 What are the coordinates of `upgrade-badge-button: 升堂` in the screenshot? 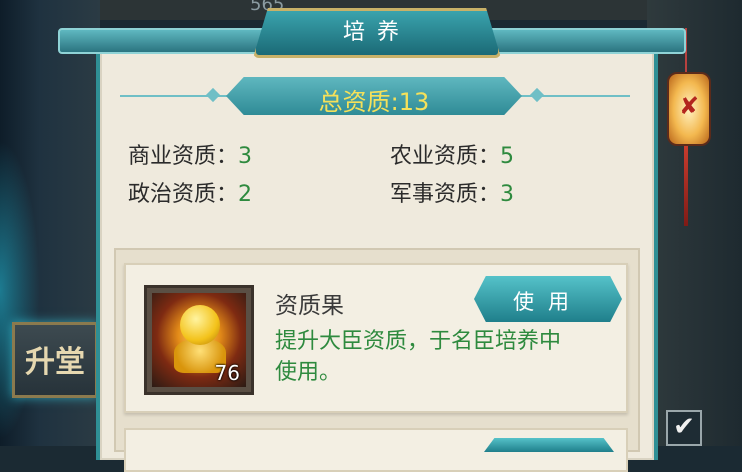 It's located at (55, 360).